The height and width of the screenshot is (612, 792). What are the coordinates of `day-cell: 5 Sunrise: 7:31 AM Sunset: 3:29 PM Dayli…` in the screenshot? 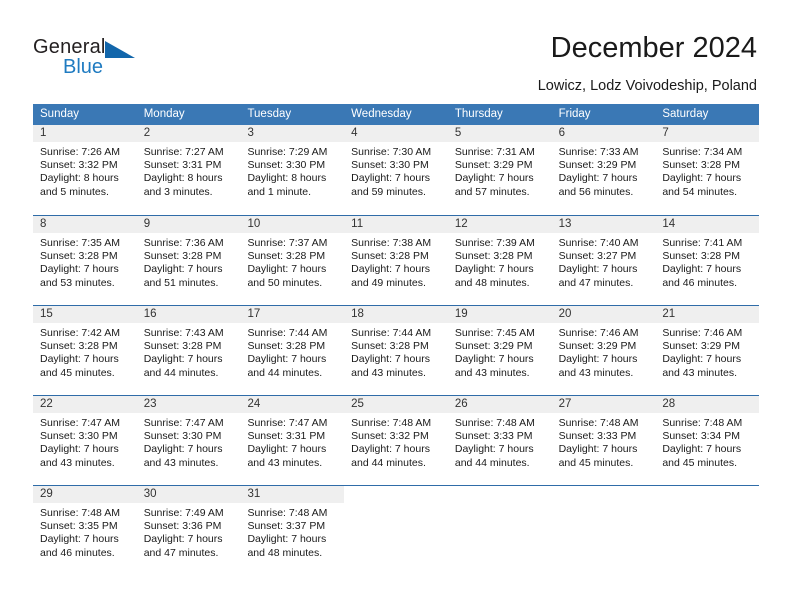 It's located at (499, 169).